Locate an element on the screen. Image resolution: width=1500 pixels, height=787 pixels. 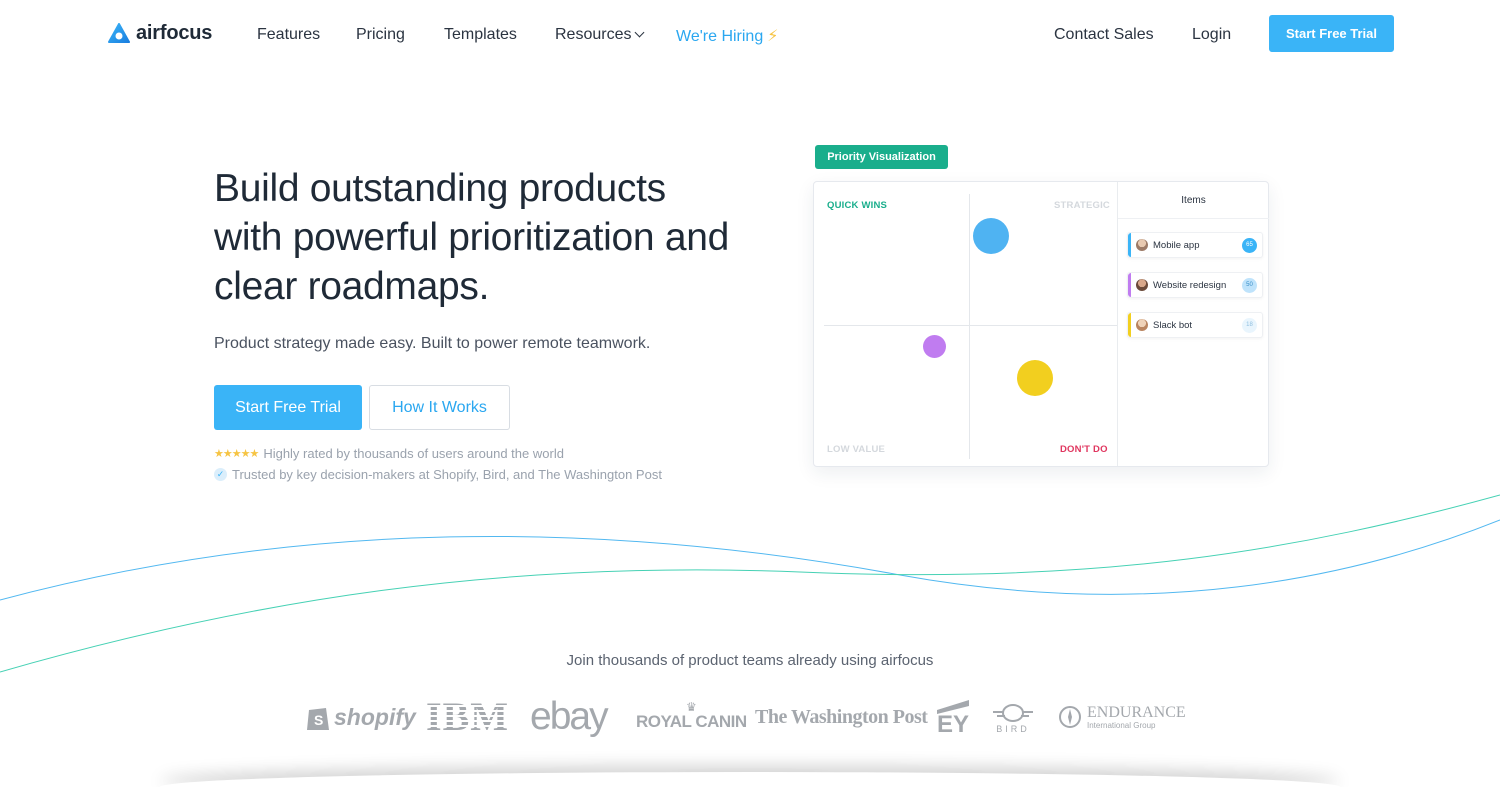
ibm-logo: IBM is located at coordinates (467, 716).